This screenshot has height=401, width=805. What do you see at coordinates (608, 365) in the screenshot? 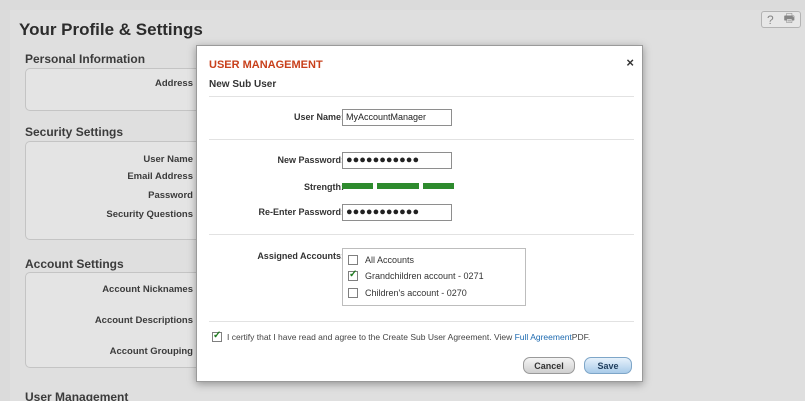
I see `save-button: Save` at bounding box center [608, 365].